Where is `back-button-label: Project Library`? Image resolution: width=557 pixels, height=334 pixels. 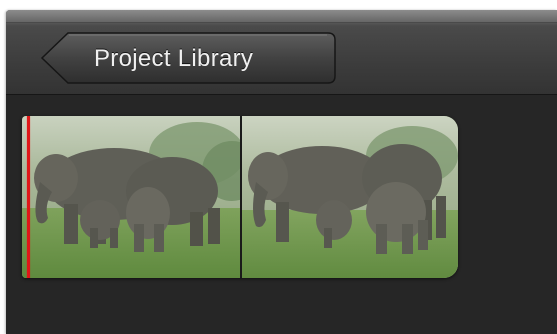
back-button-label: Project Library is located at coordinates (174, 58).